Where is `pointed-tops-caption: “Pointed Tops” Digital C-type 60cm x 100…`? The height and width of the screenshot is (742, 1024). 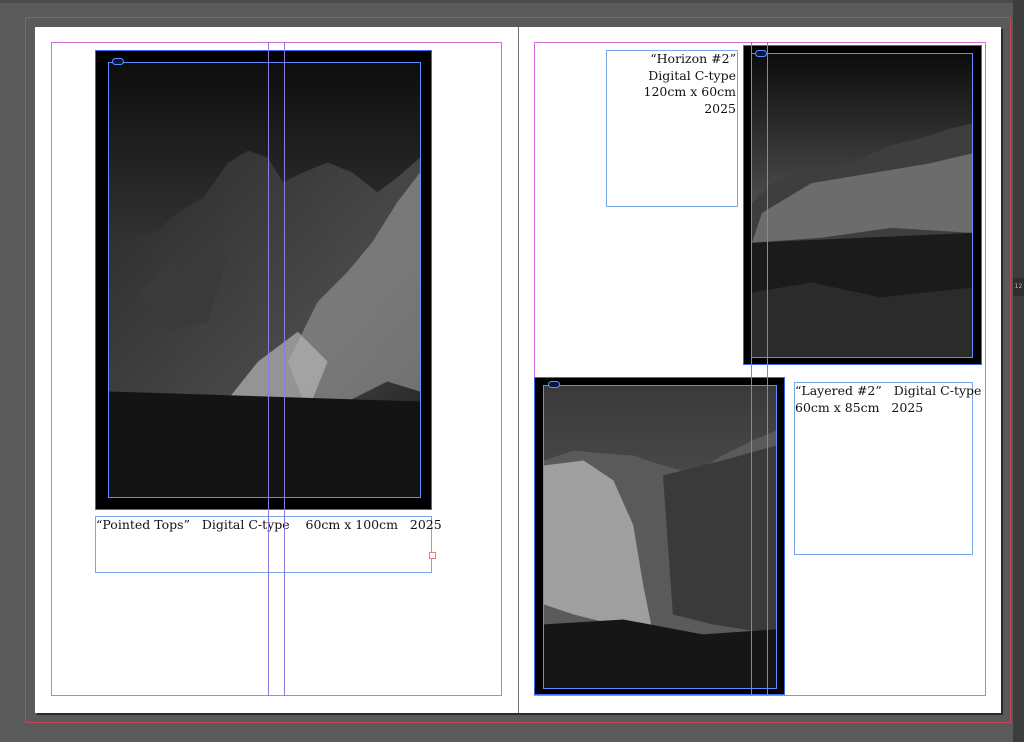
pointed-tops-caption: “Pointed Tops” Digital C-type 60cm x 100… is located at coordinates (269, 524).